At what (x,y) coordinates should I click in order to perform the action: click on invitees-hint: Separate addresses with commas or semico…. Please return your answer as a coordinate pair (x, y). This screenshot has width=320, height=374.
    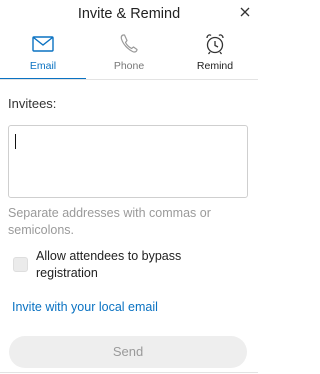
    Looking at the image, I should click on (109, 221).